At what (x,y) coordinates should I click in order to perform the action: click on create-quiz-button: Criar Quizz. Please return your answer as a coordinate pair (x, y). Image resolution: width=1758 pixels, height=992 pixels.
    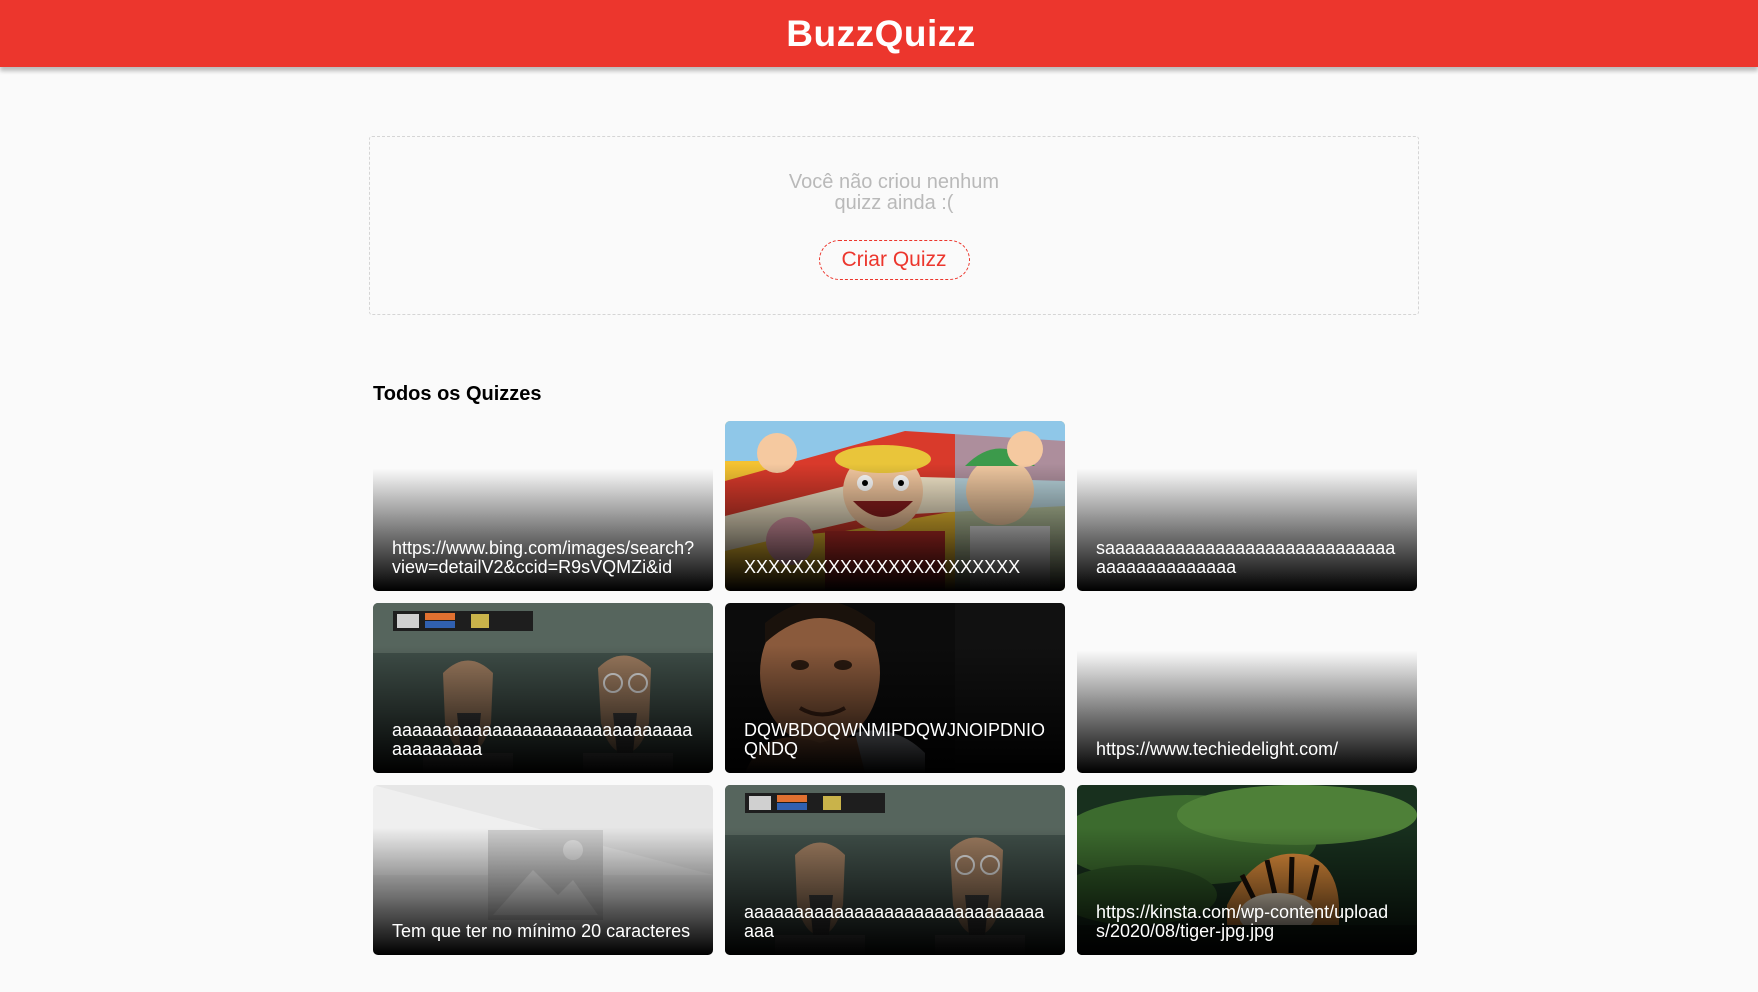
    Looking at the image, I should click on (894, 260).